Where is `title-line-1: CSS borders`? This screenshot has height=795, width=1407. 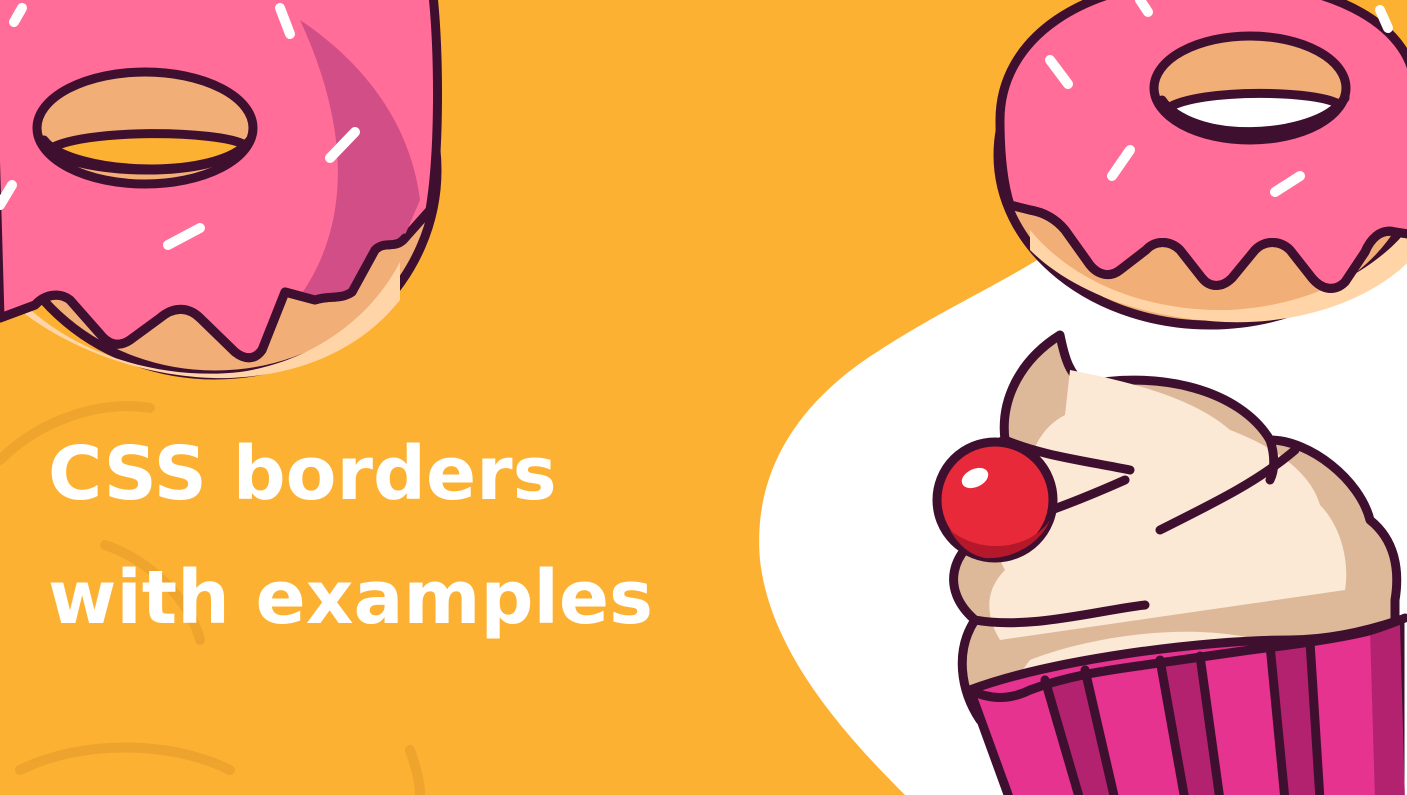
title-line-1: CSS borders is located at coordinates (302, 474).